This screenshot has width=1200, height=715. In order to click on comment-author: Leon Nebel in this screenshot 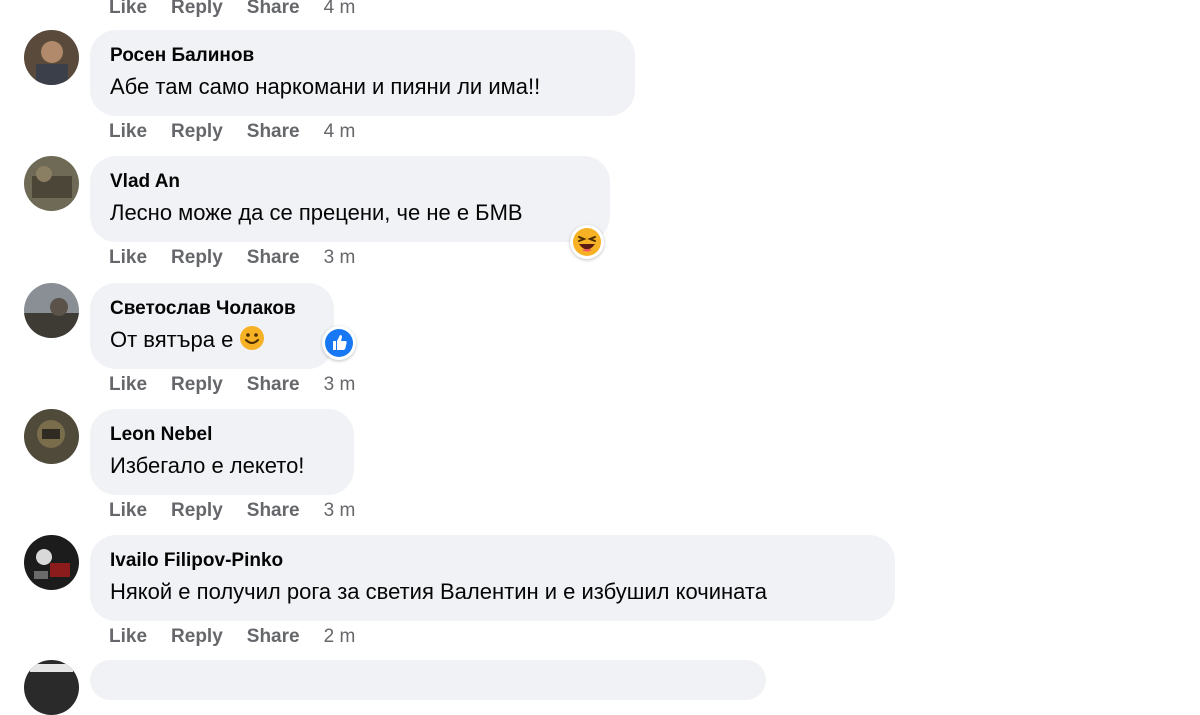, I will do `click(222, 435)`.